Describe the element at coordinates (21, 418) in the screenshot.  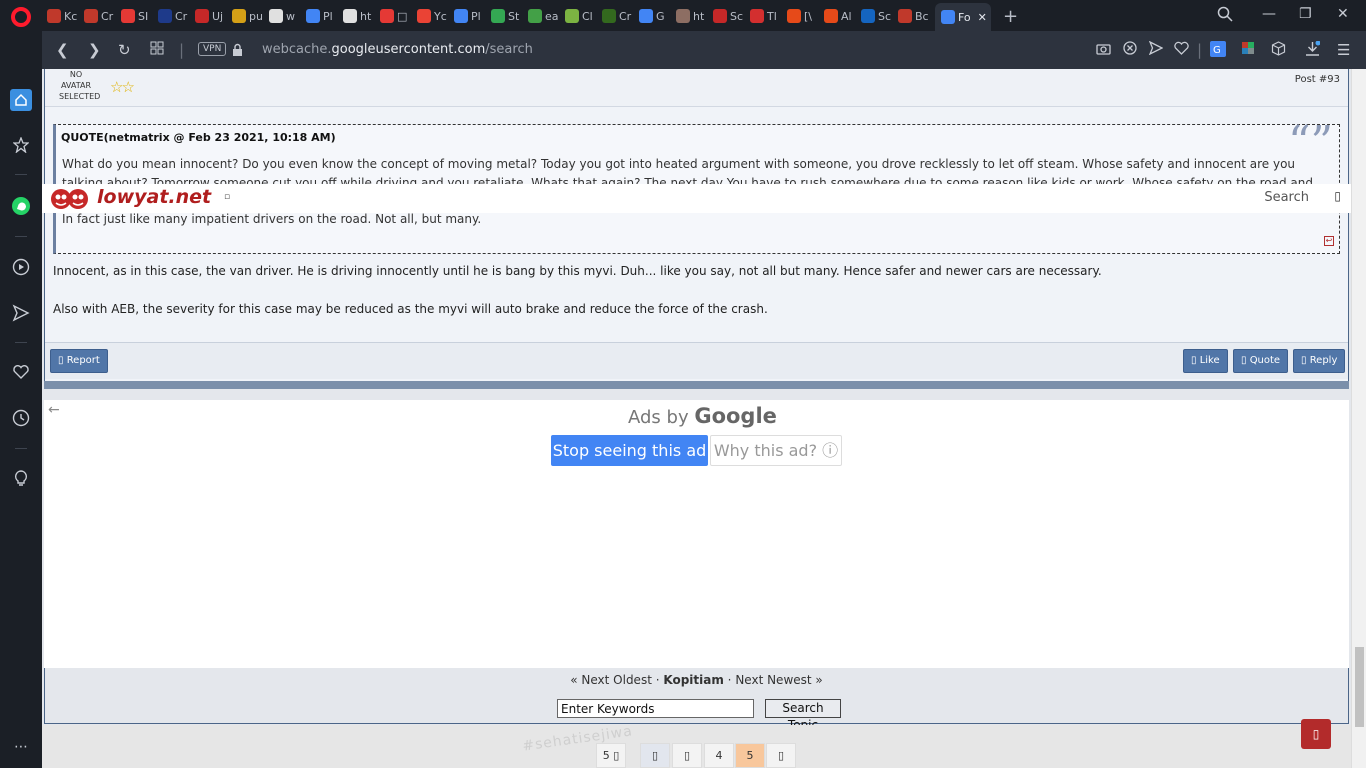
I see `history-icon` at that location.